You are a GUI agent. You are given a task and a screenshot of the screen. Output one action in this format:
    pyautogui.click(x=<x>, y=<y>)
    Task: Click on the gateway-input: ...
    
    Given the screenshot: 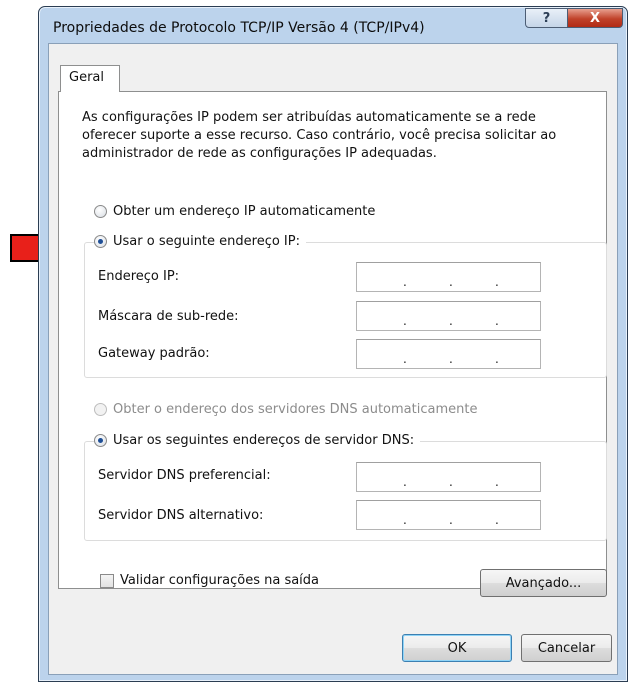 What is the action you would take?
    pyautogui.click(x=448, y=354)
    